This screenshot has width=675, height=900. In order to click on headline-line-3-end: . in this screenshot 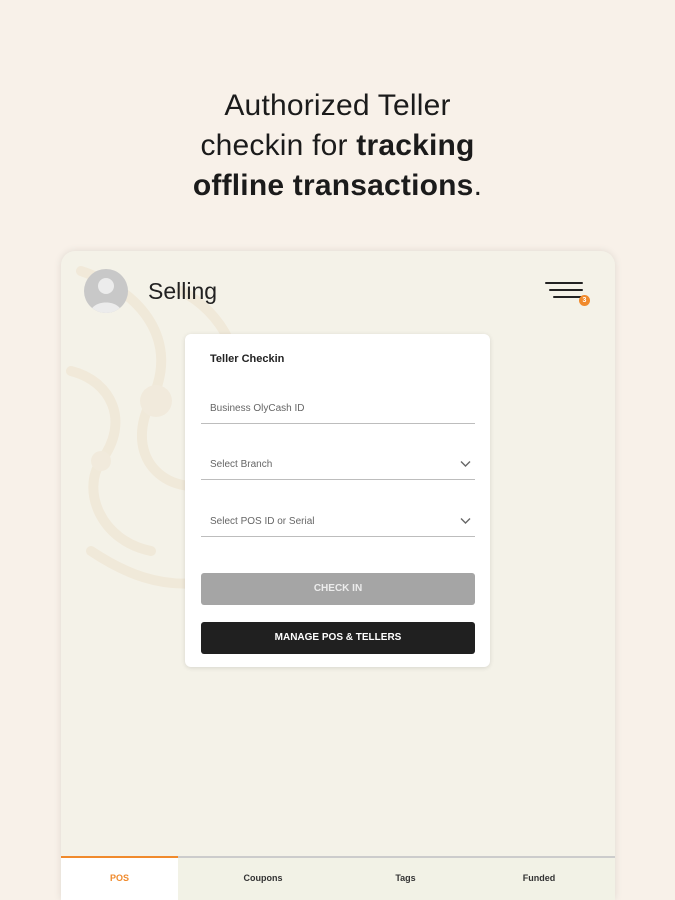, I will do `click(478, 185)`.